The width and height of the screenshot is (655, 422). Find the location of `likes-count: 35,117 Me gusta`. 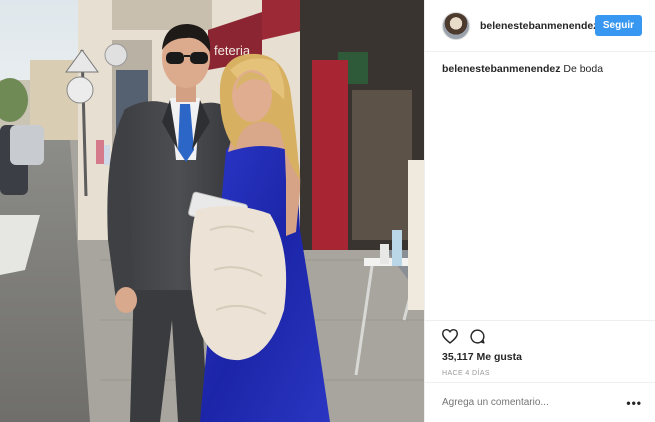

likes-count: 35,117 Me gusta is located at coordinates (482, 357).